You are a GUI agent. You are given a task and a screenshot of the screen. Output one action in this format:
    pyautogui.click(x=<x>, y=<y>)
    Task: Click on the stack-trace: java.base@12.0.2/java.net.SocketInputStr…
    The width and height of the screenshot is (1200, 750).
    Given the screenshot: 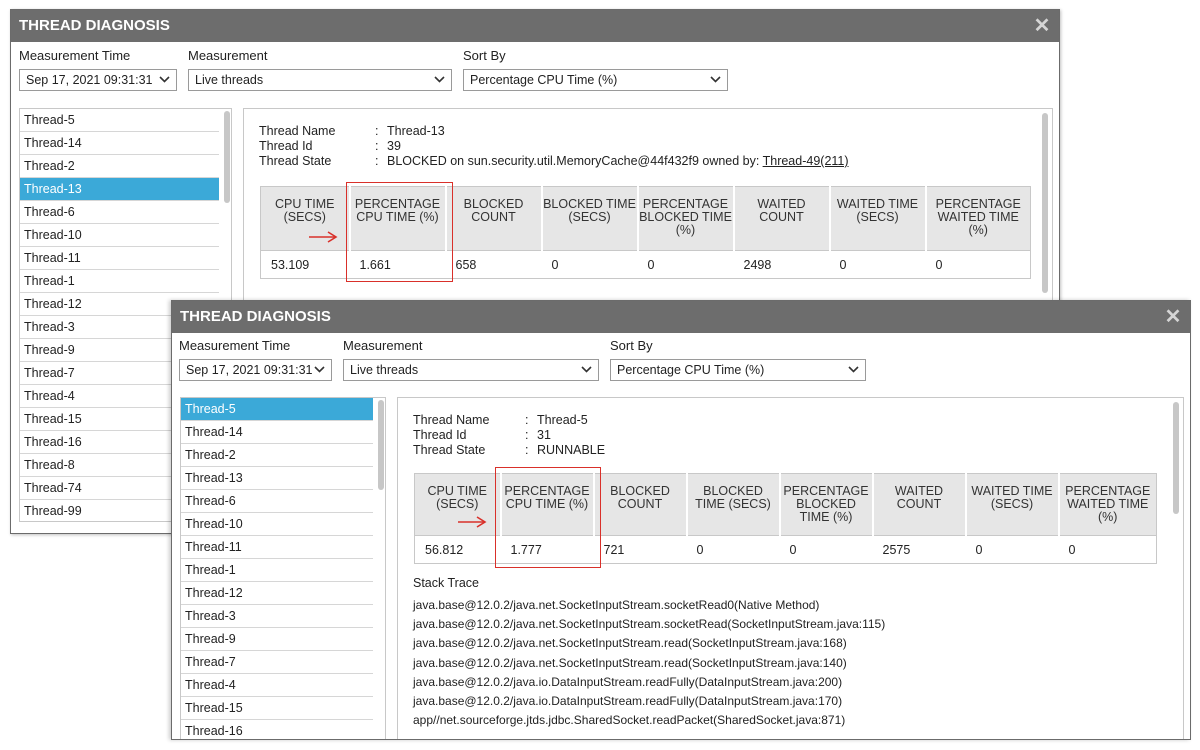 What is the action you would take?
    pyautogui.click(x=649, y=663)
    